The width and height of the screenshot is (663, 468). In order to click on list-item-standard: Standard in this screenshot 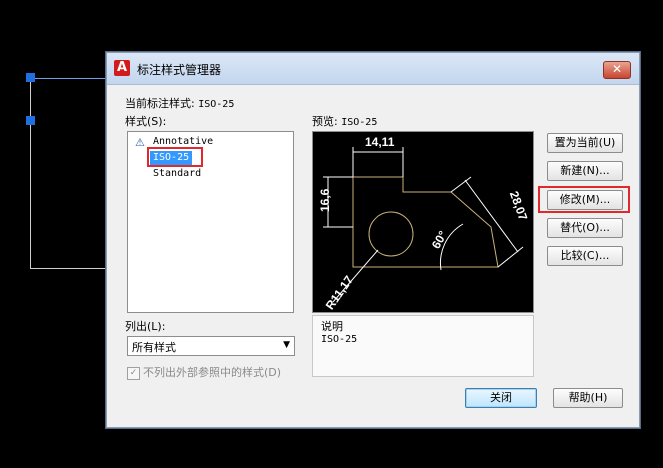, I will do `click(177, 174)`.